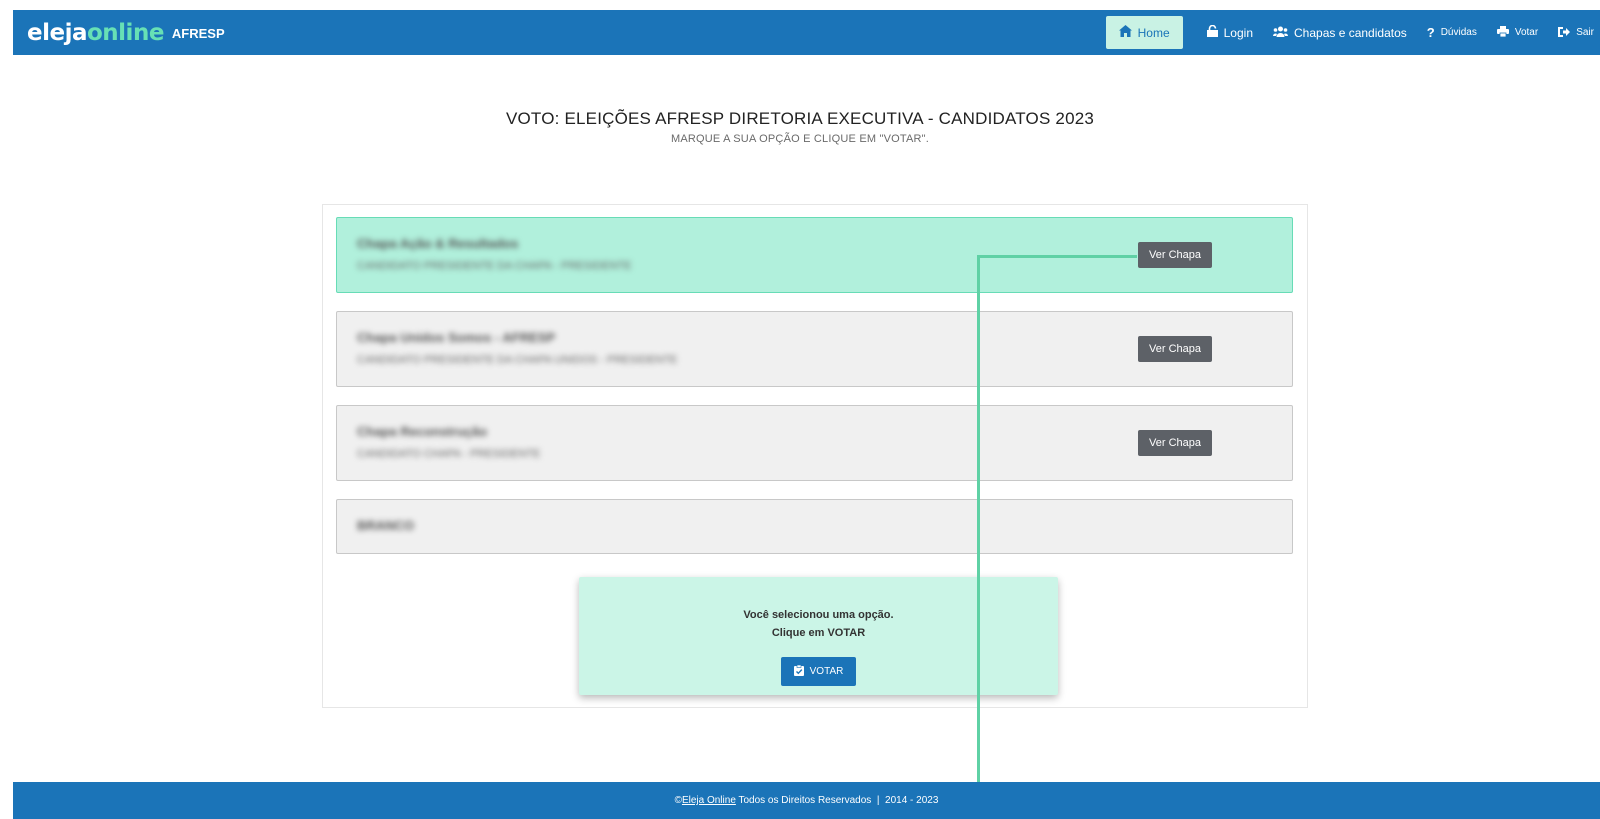 Image resolution: width=1600 pixels, height=819 pixels. I want to click on nav-duvidas: ? Dúvidas, so click(1452, 32).